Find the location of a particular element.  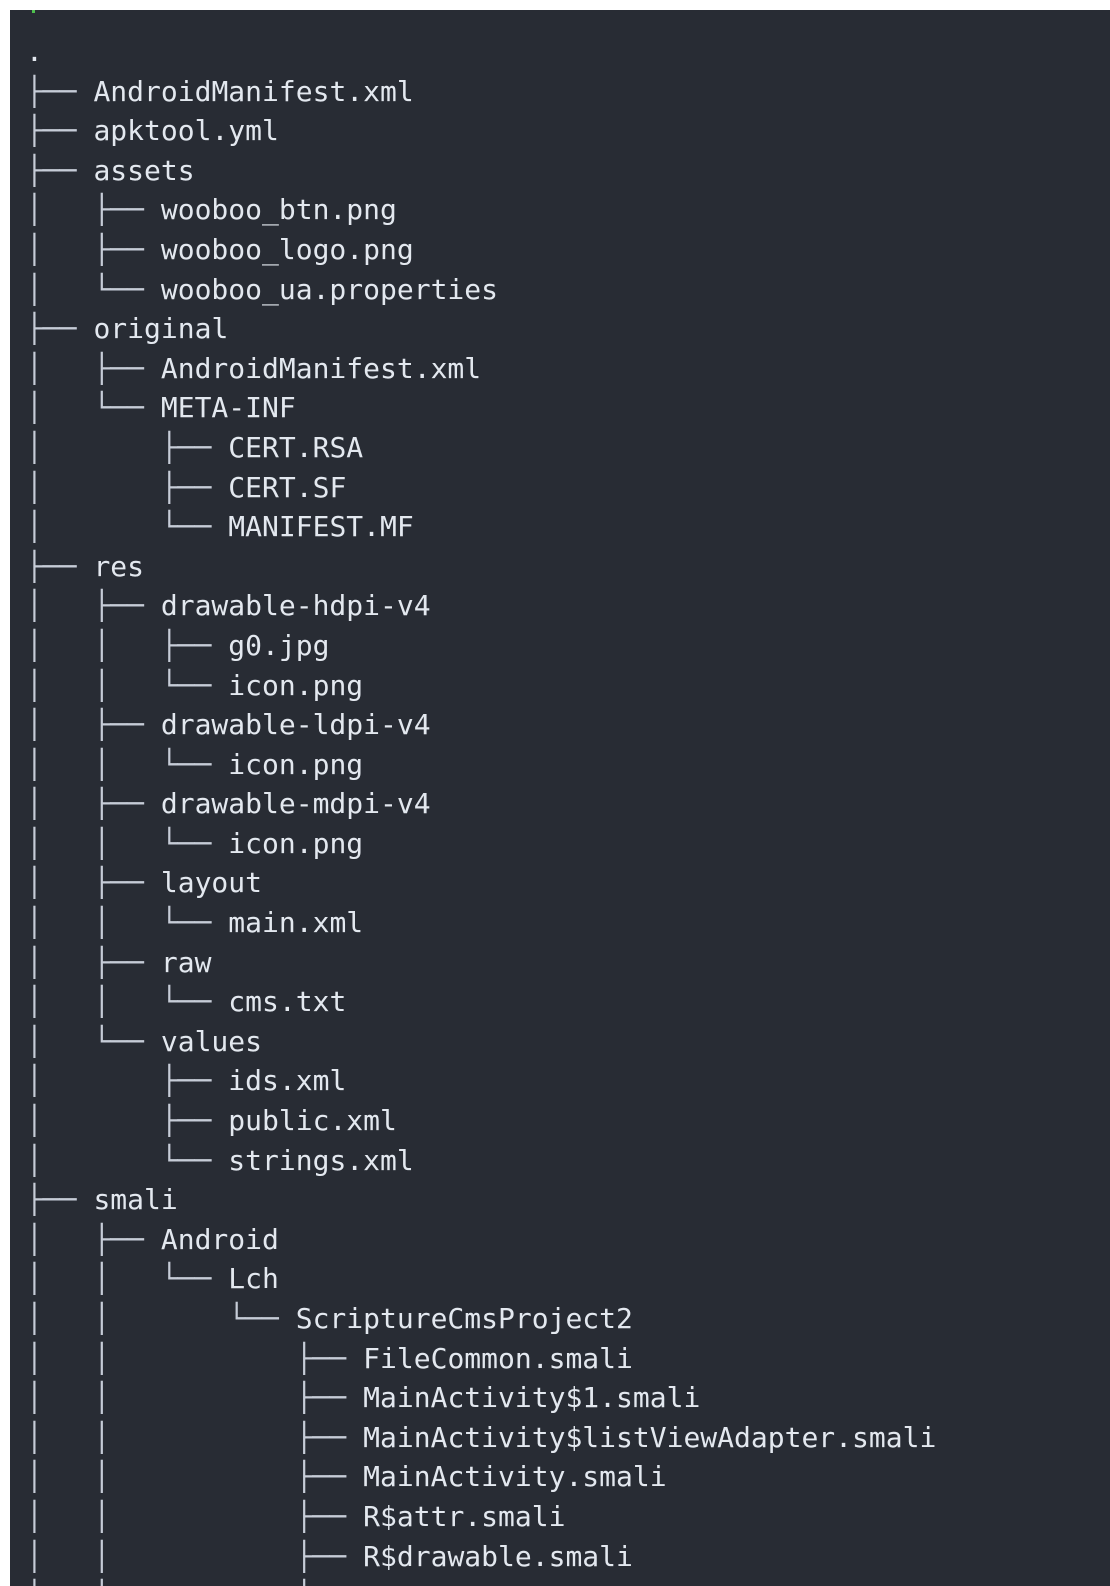

tree-line: ├── res is located at coordinates (481, 567).